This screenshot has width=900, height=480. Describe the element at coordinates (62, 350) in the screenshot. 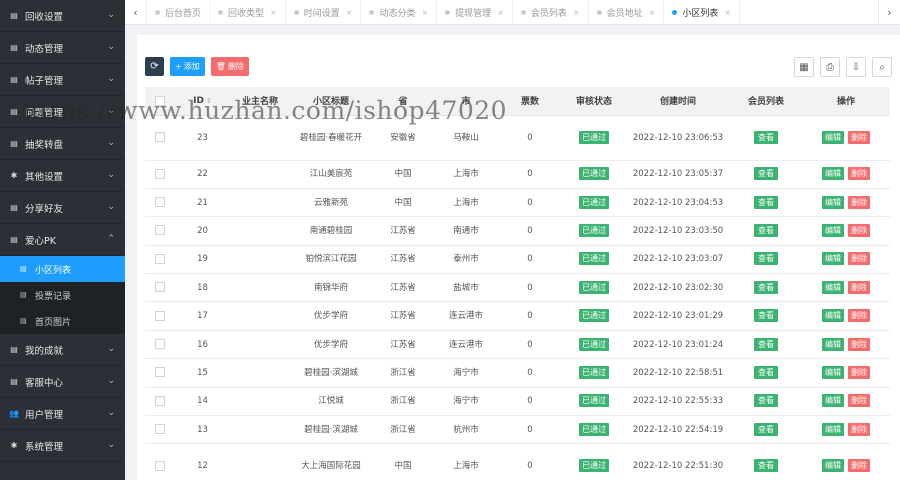

I see `sidebar-item: ▤ 我的成就 ⌄` at that location.